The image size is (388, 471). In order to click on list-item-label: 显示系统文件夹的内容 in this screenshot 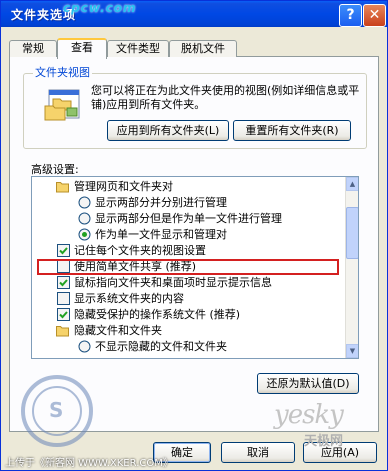, I will do `click(129, 298)`.